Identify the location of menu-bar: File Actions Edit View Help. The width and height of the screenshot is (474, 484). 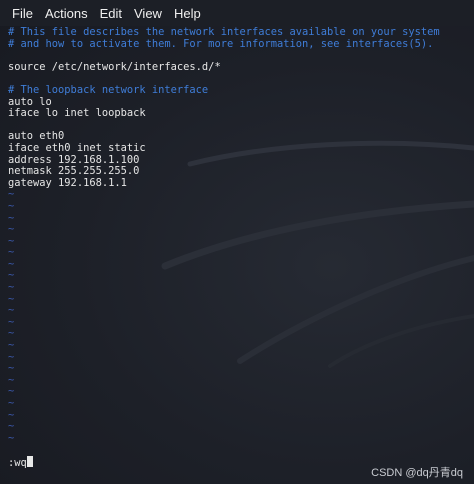
(237, 13).